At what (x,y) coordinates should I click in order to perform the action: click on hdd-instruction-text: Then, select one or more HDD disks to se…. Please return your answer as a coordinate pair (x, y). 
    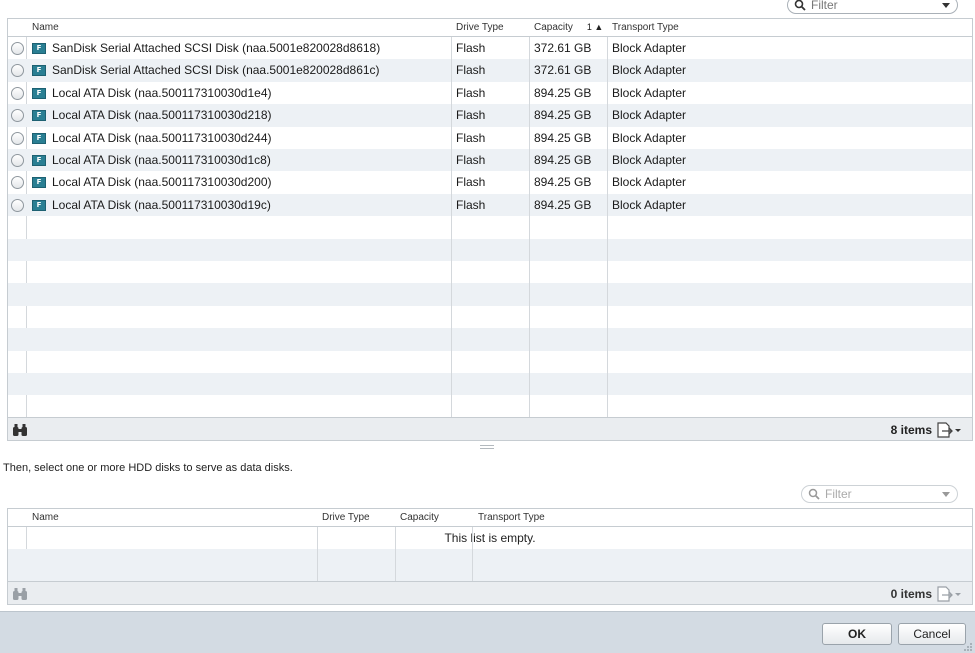
    Looking at the image, I should click on (148, 468).